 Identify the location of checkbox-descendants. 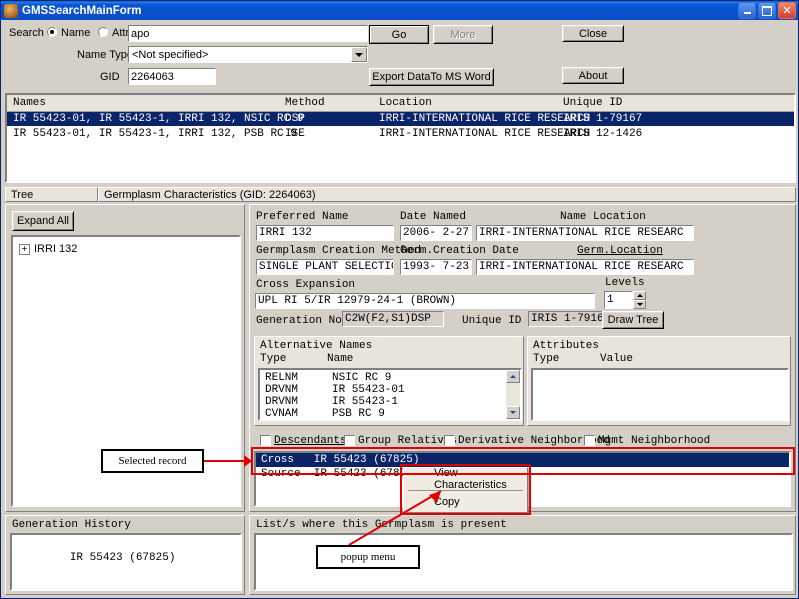
(265, 440).